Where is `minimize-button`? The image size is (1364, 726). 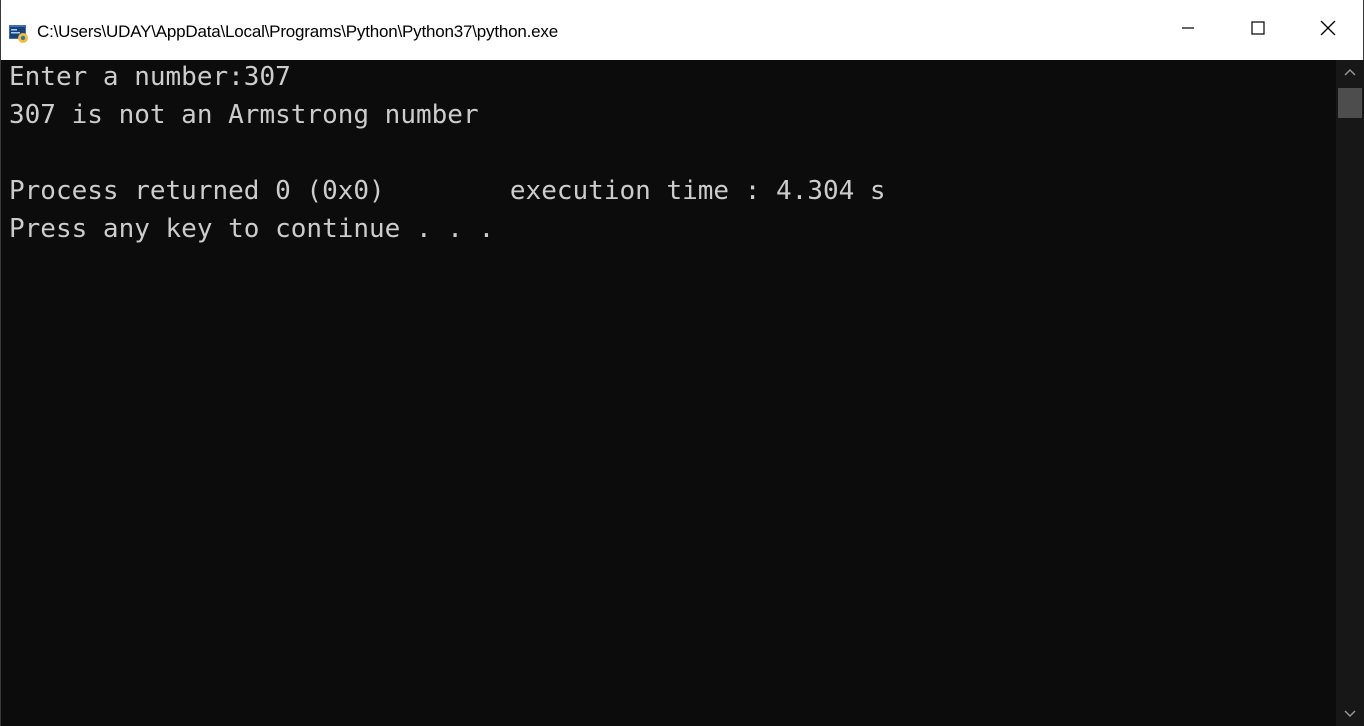 minimize-button is located at coordinates (1188, 30).